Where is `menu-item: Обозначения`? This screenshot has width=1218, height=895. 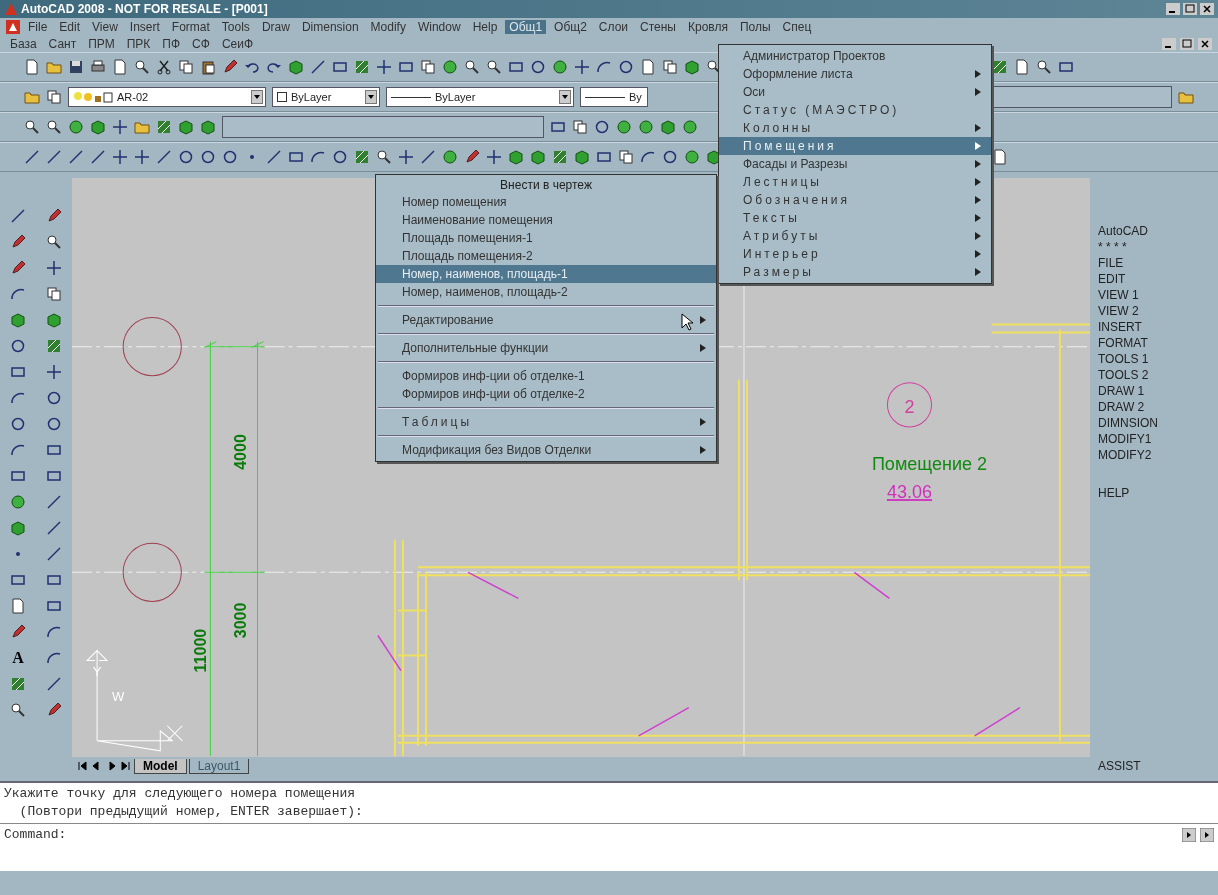
menu-item: Обозначения is located at coordinates (855, 200).